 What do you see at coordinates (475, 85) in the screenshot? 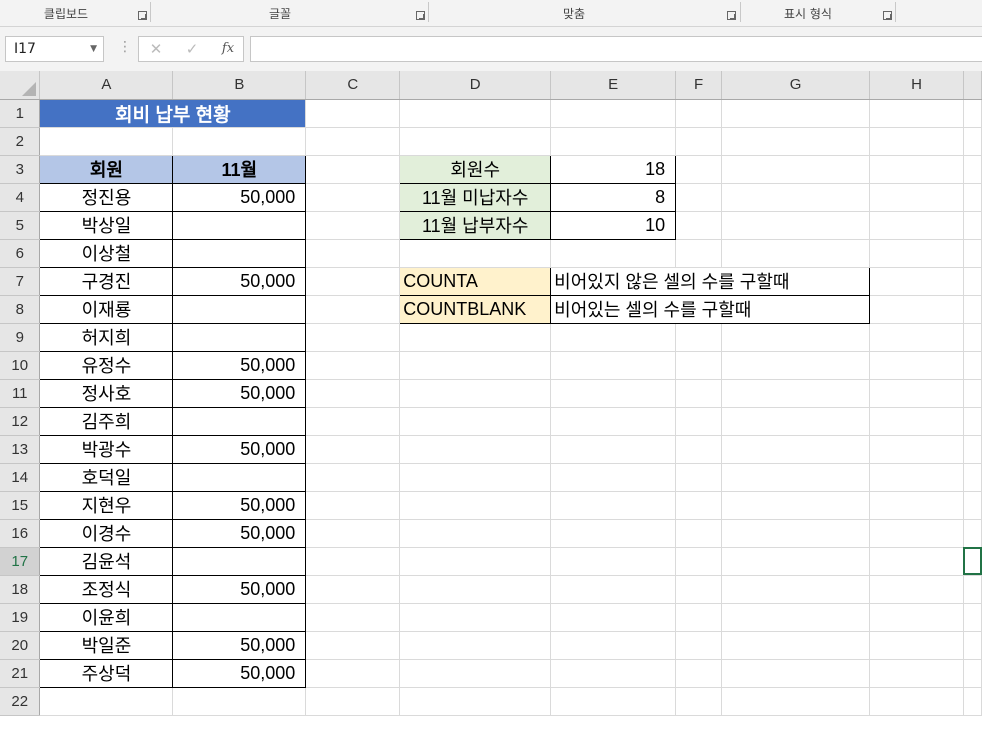
I see `column-header-d: D` at bounding box center [475, 85].